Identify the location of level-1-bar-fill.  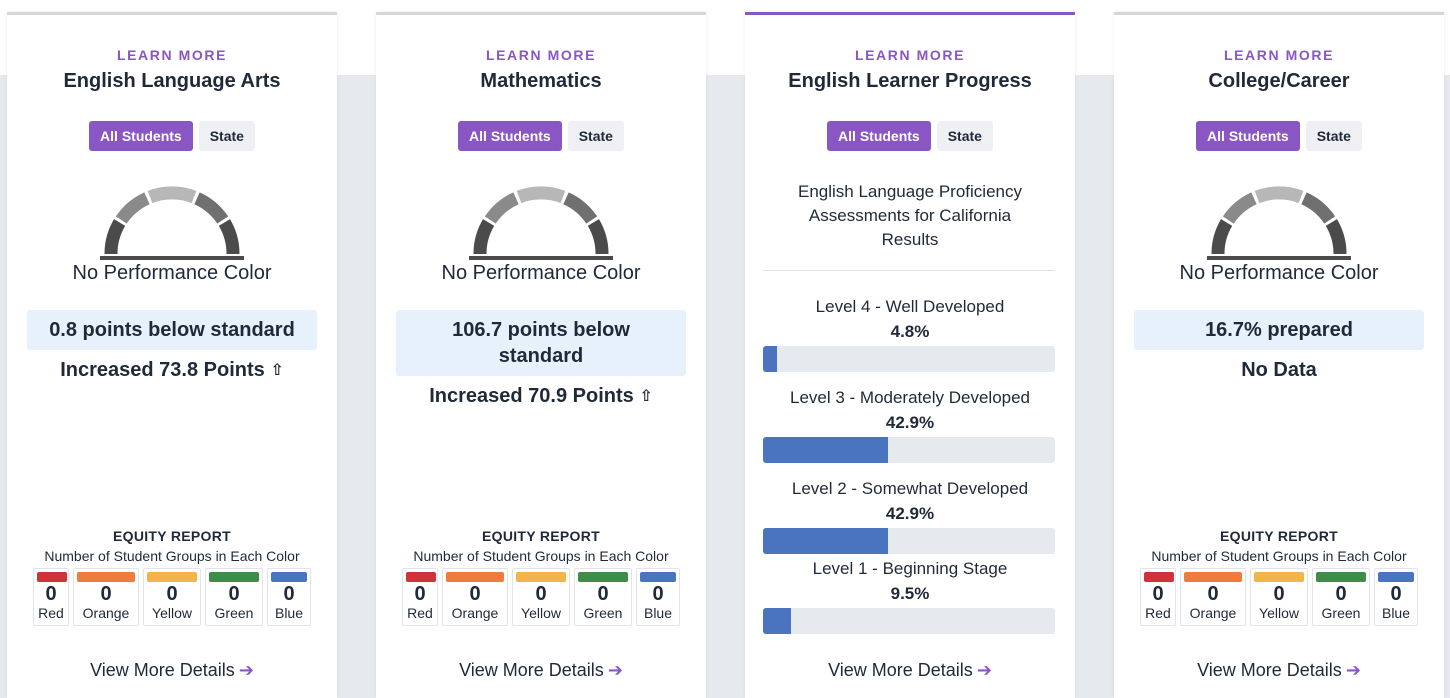
(777, 621).